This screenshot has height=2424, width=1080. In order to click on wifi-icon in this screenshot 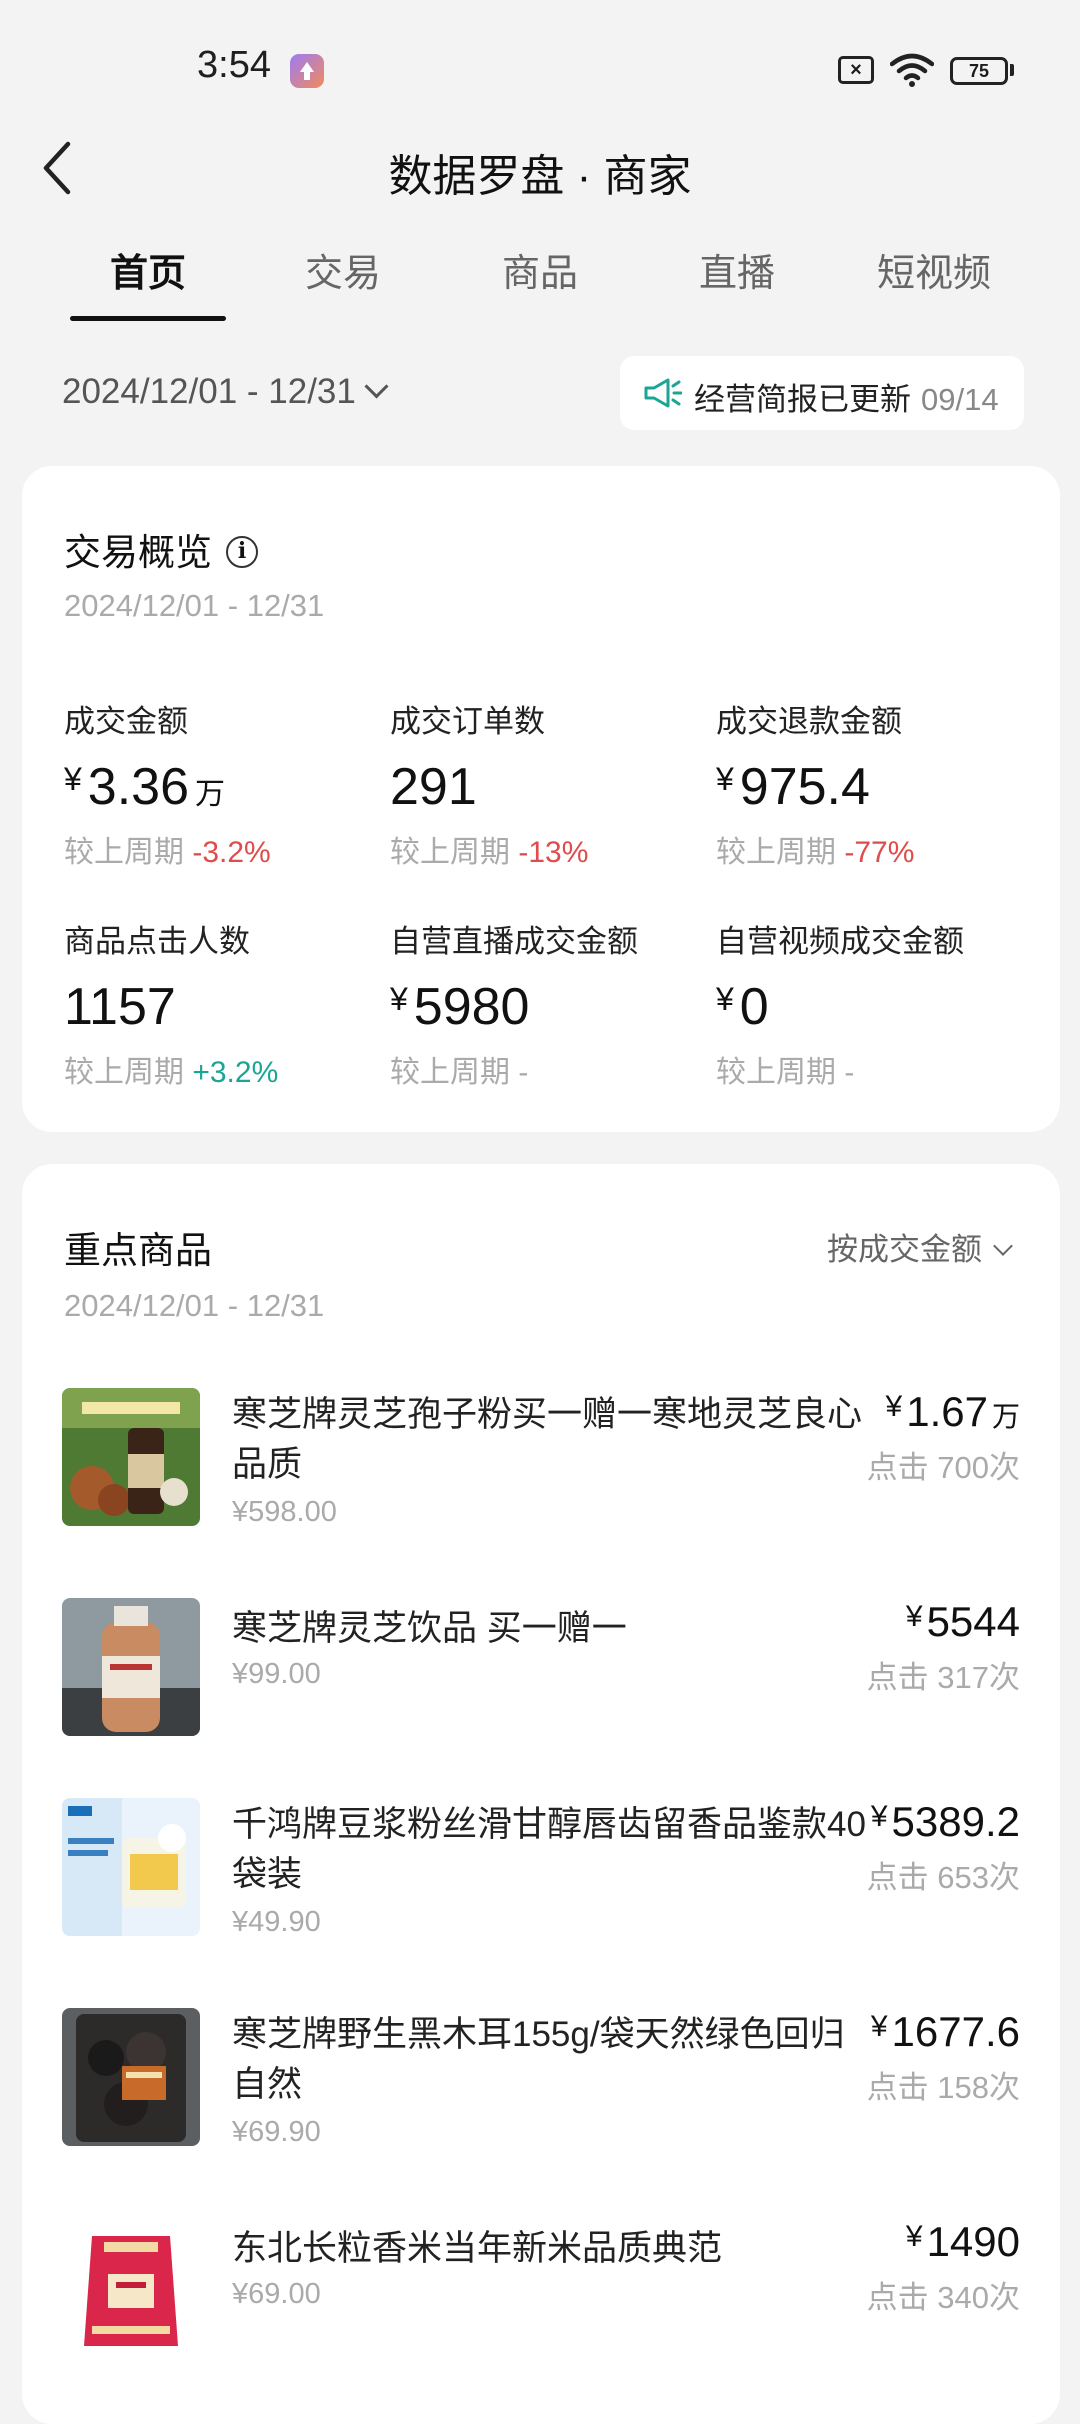, I will do `click(912, 70)`.